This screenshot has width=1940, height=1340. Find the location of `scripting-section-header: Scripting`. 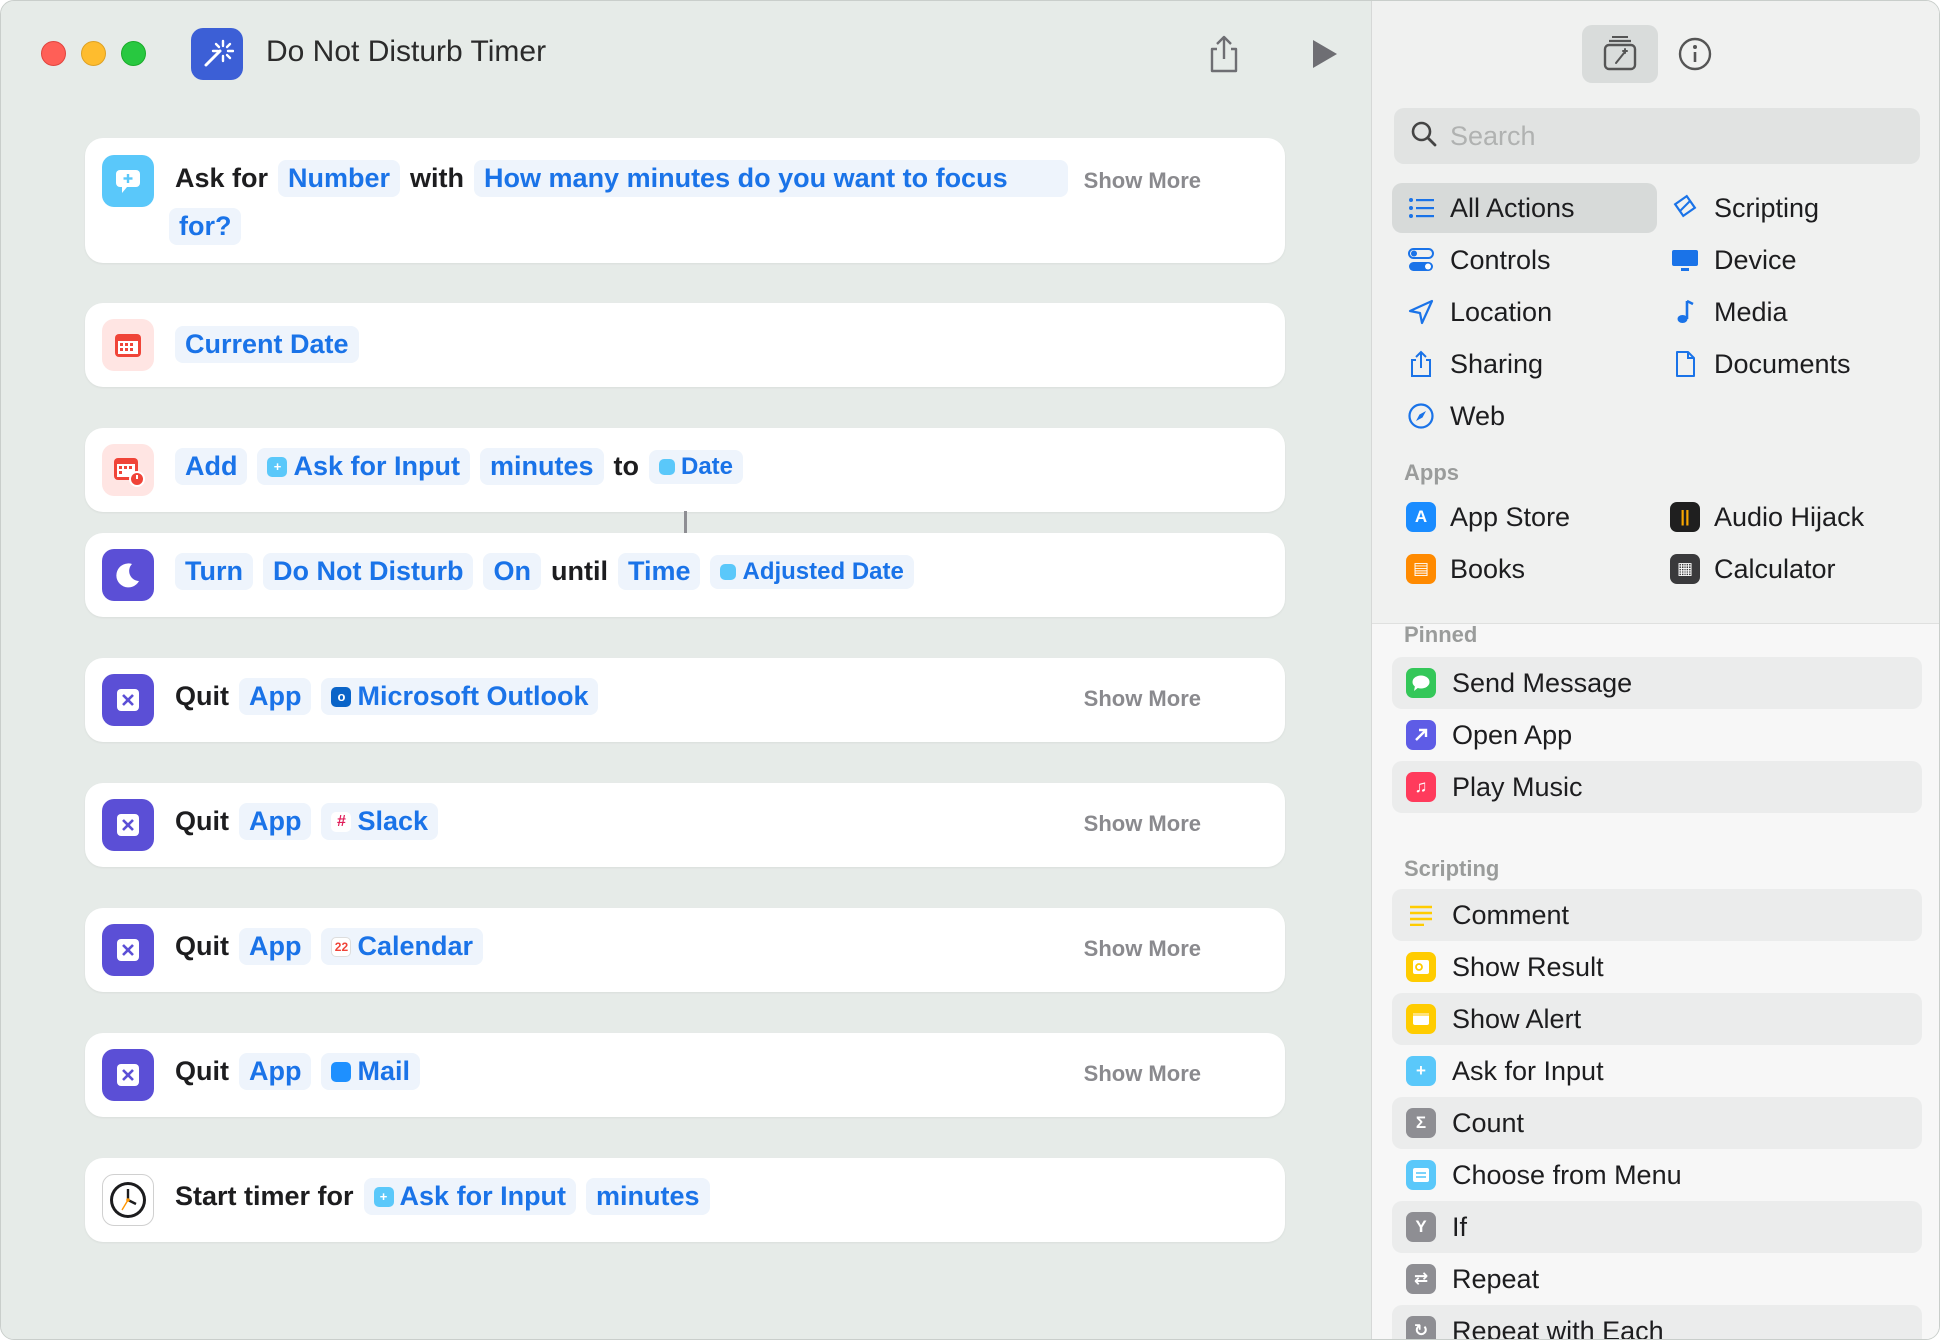

scripting-section-header: Scripting is located at coordinates (1452, 868).